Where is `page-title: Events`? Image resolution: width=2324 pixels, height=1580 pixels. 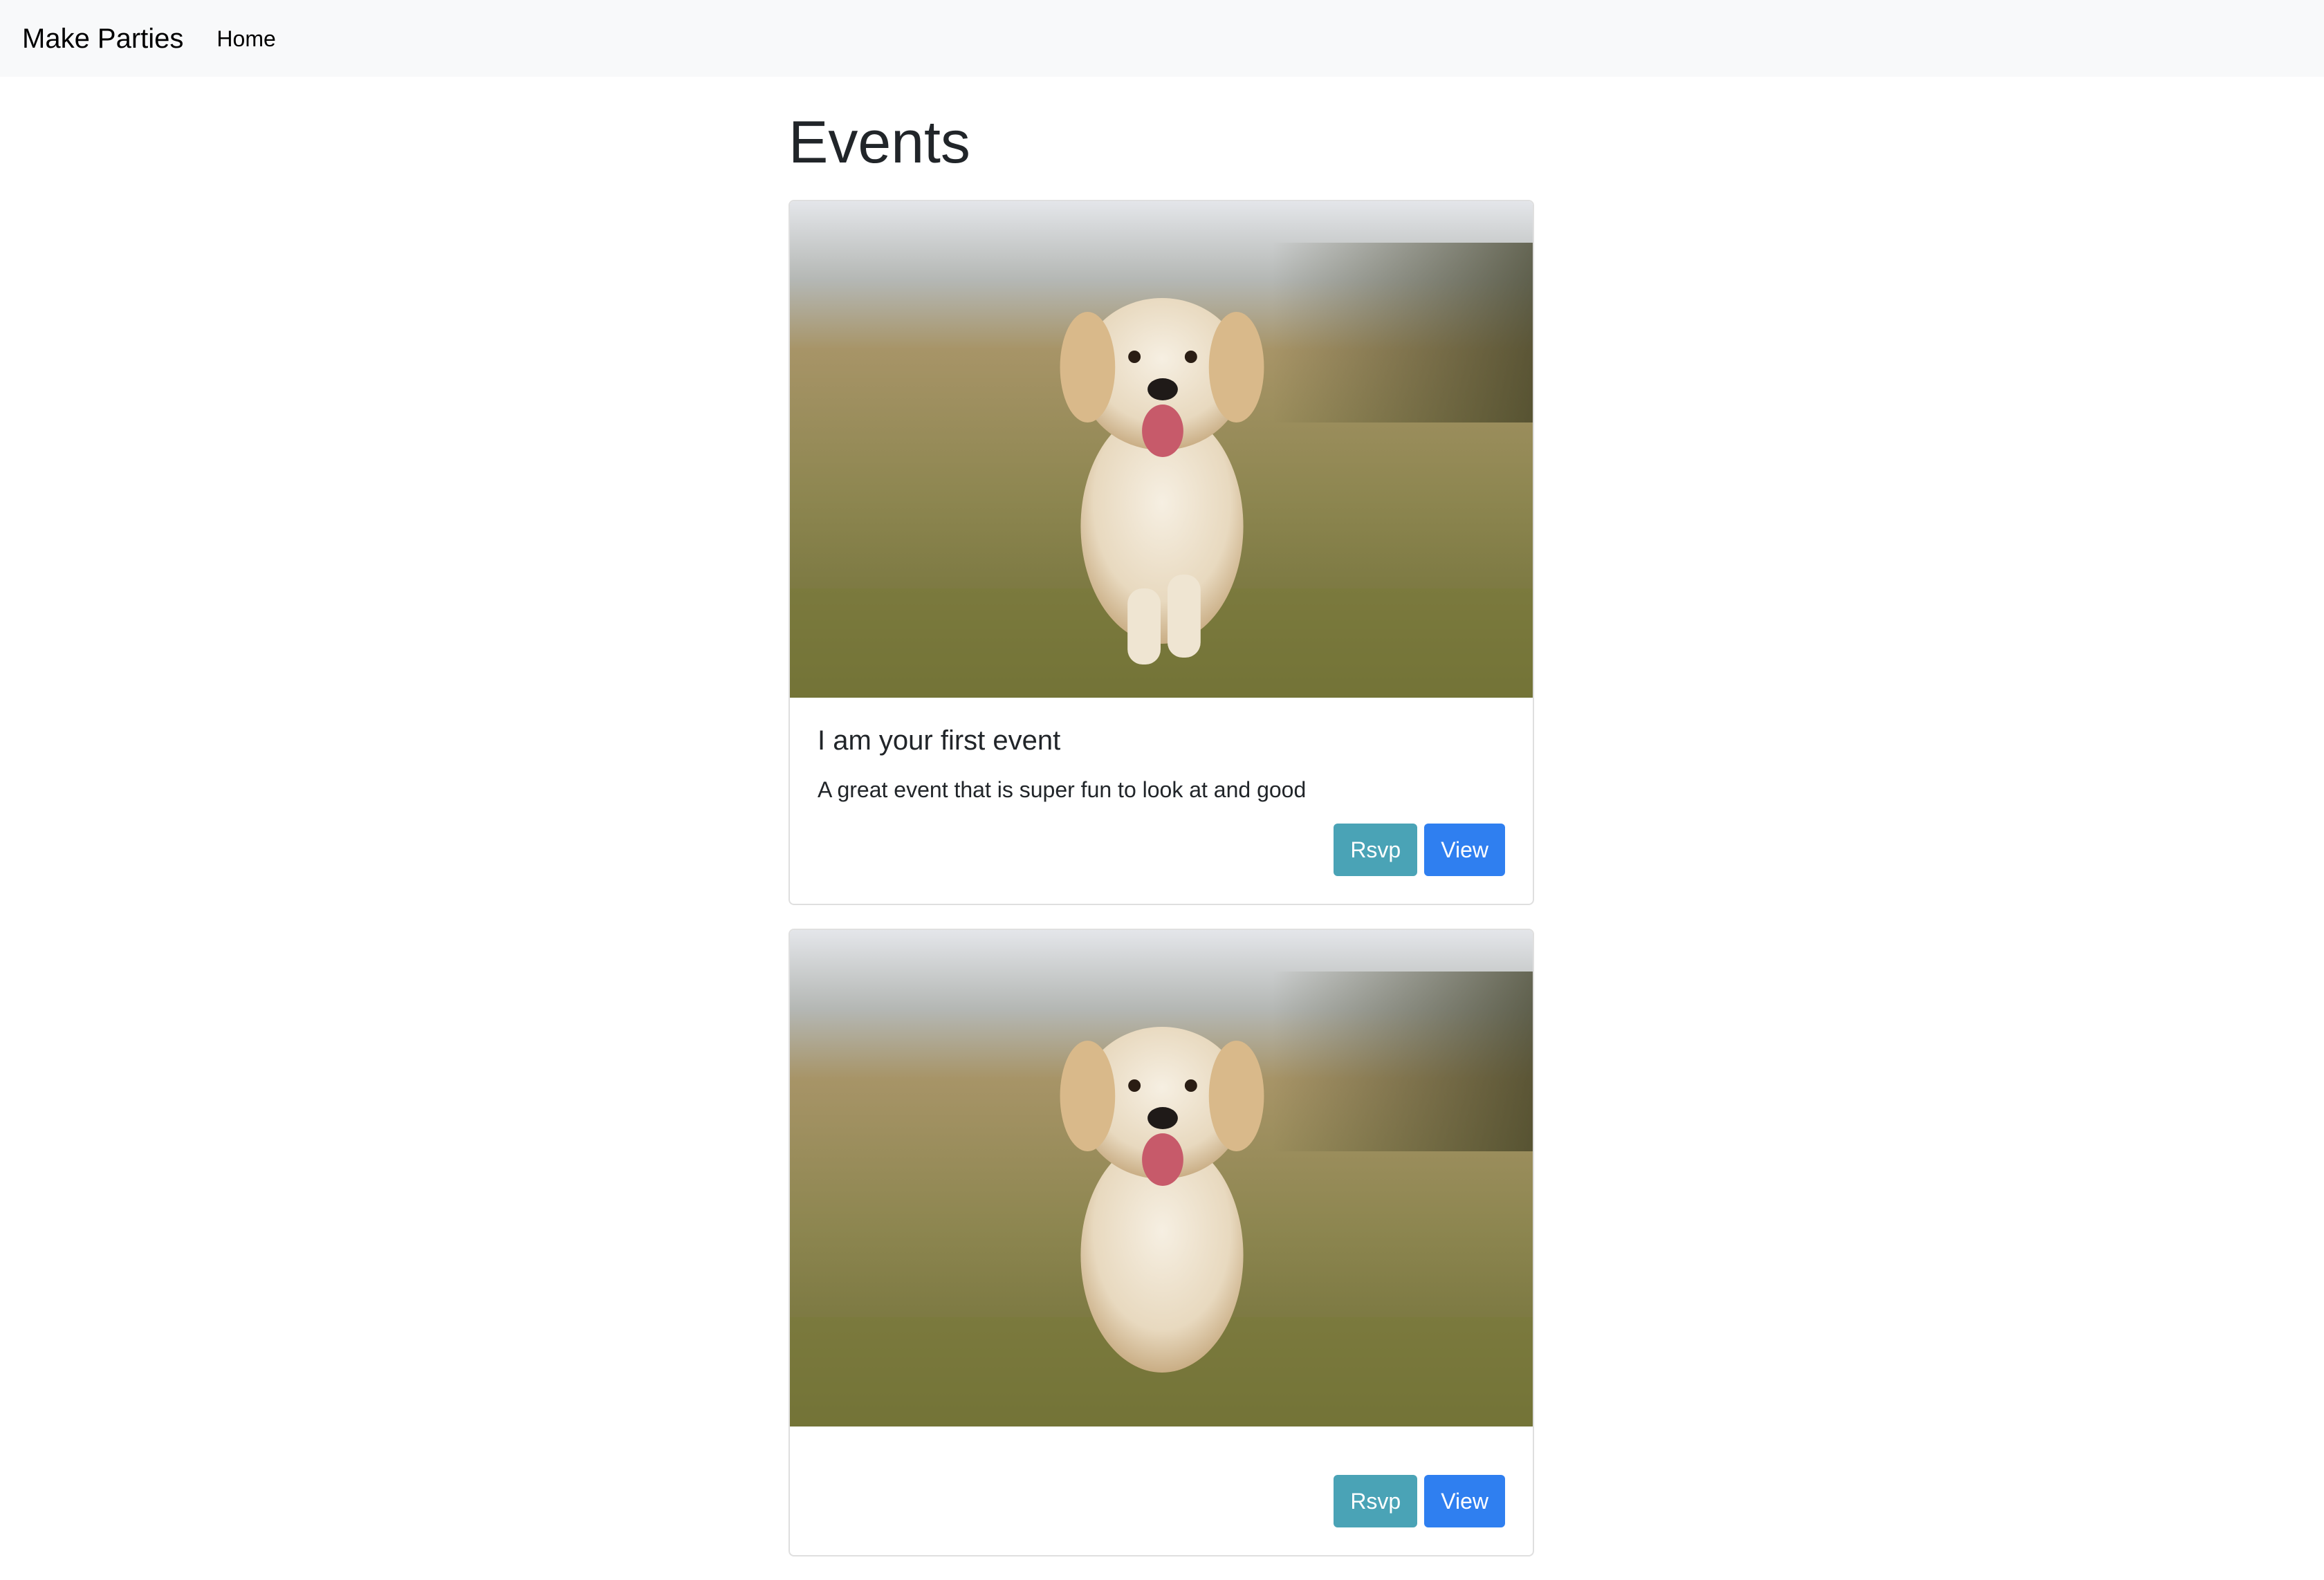
page-title: Events is located at coordinates (879, 142).